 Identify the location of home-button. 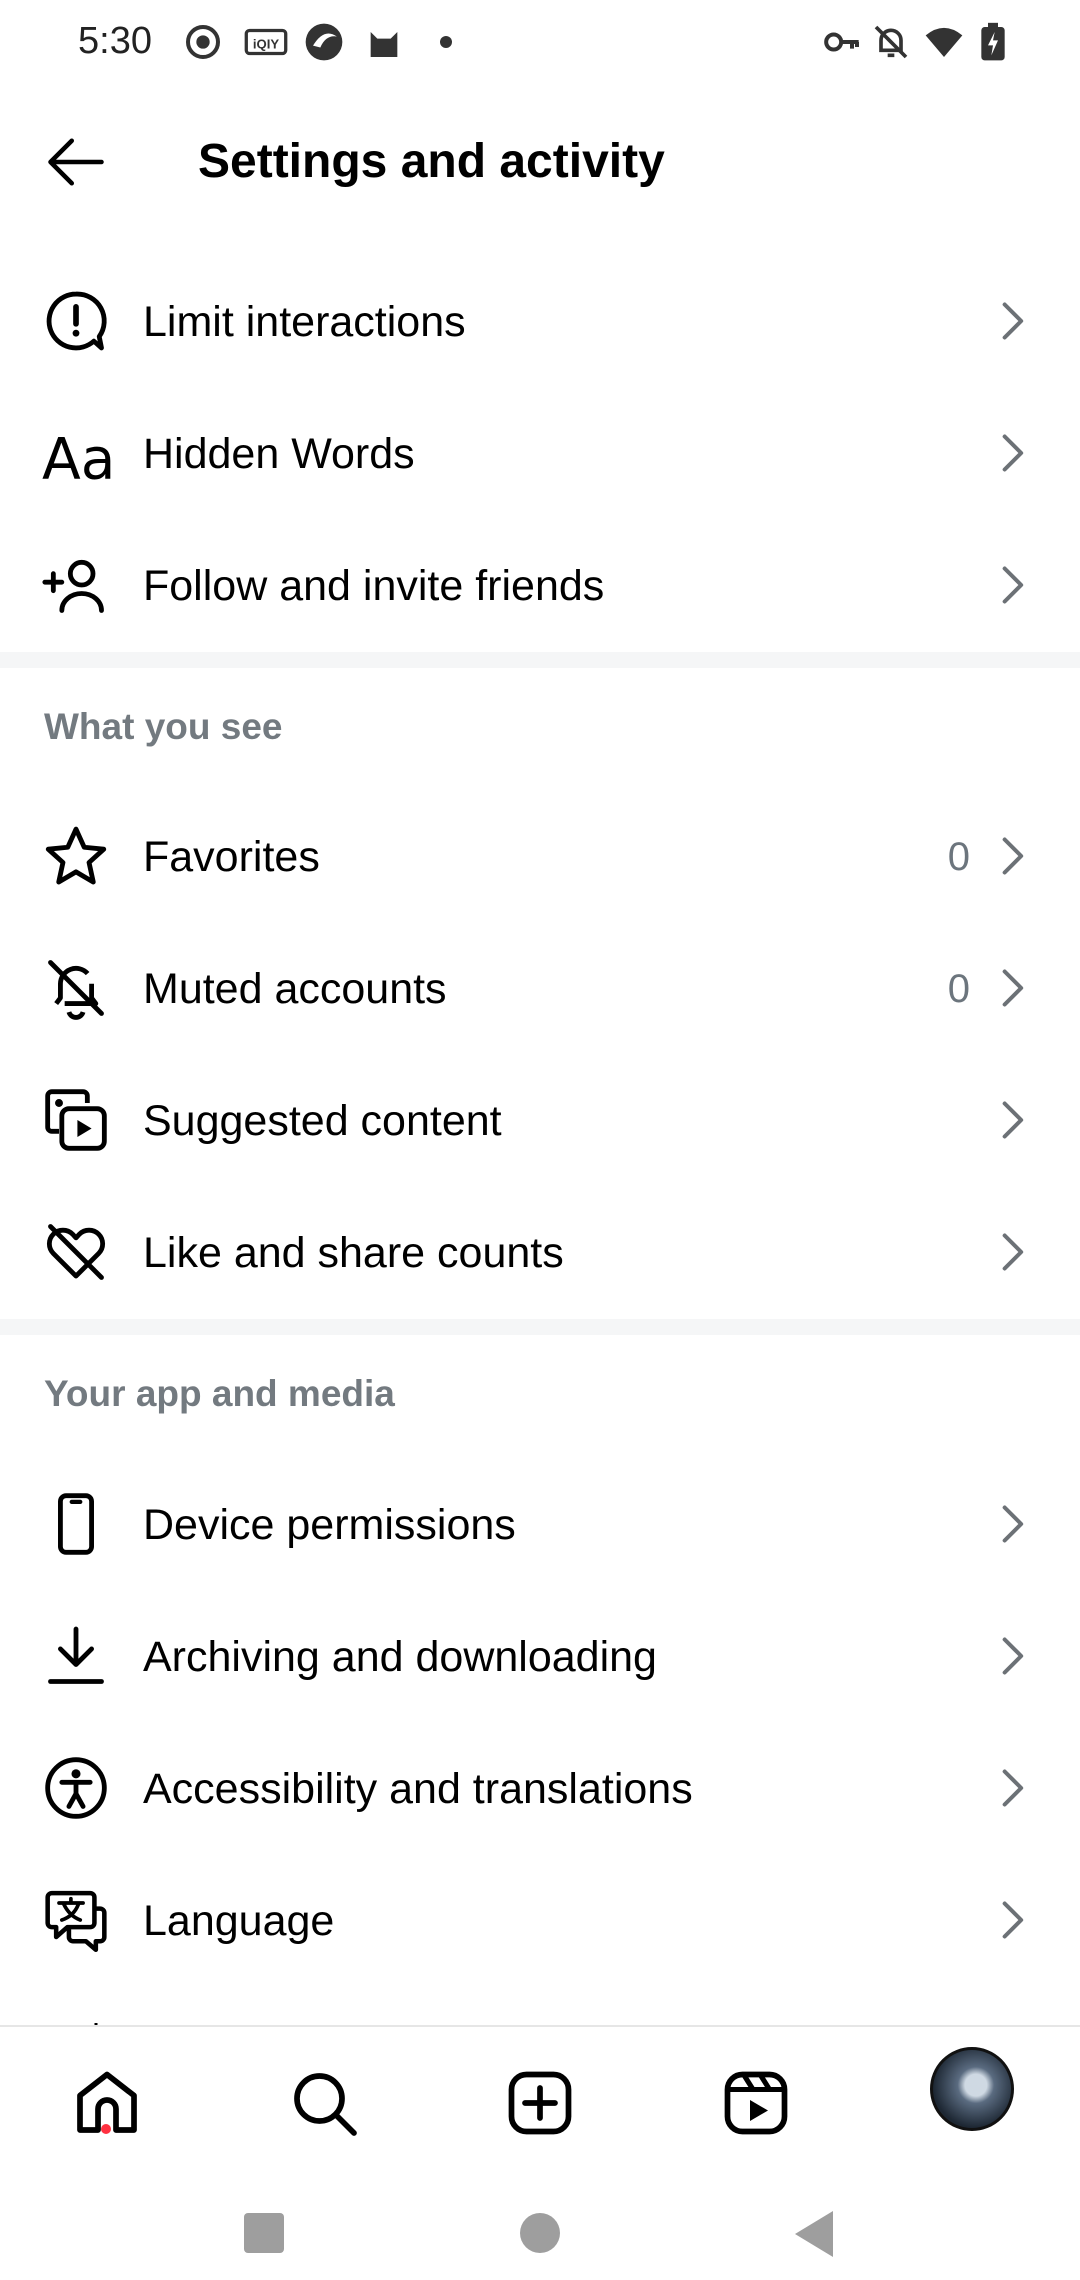
(540, 2233).